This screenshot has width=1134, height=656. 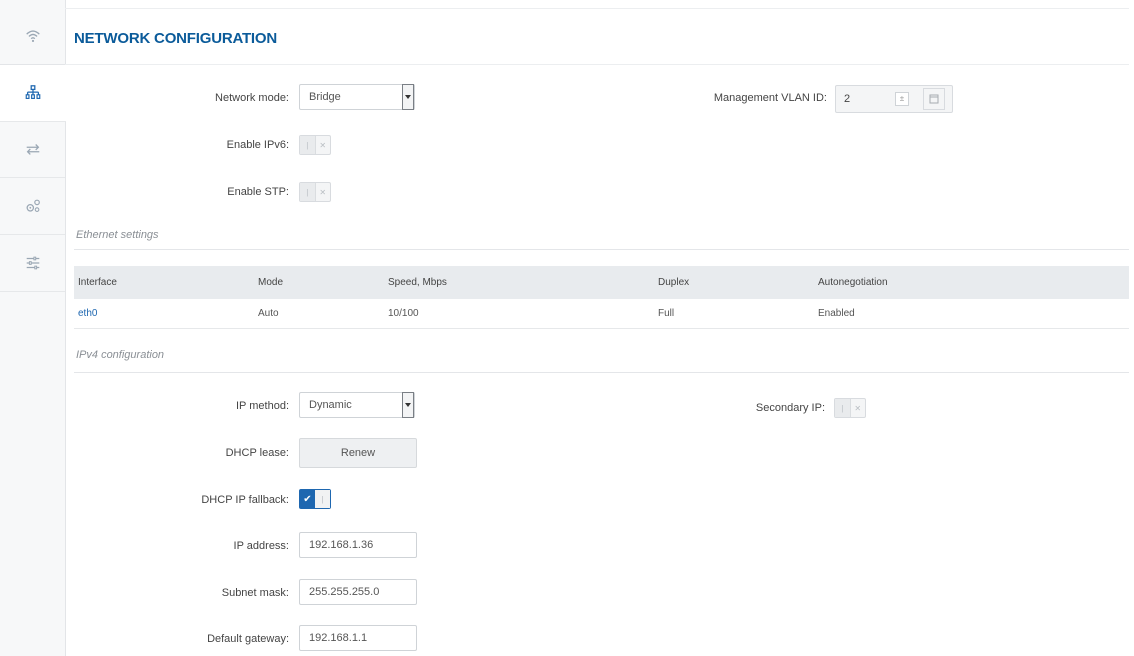 I want to click on mode-cell: Auto, so click(x=268, y=313).